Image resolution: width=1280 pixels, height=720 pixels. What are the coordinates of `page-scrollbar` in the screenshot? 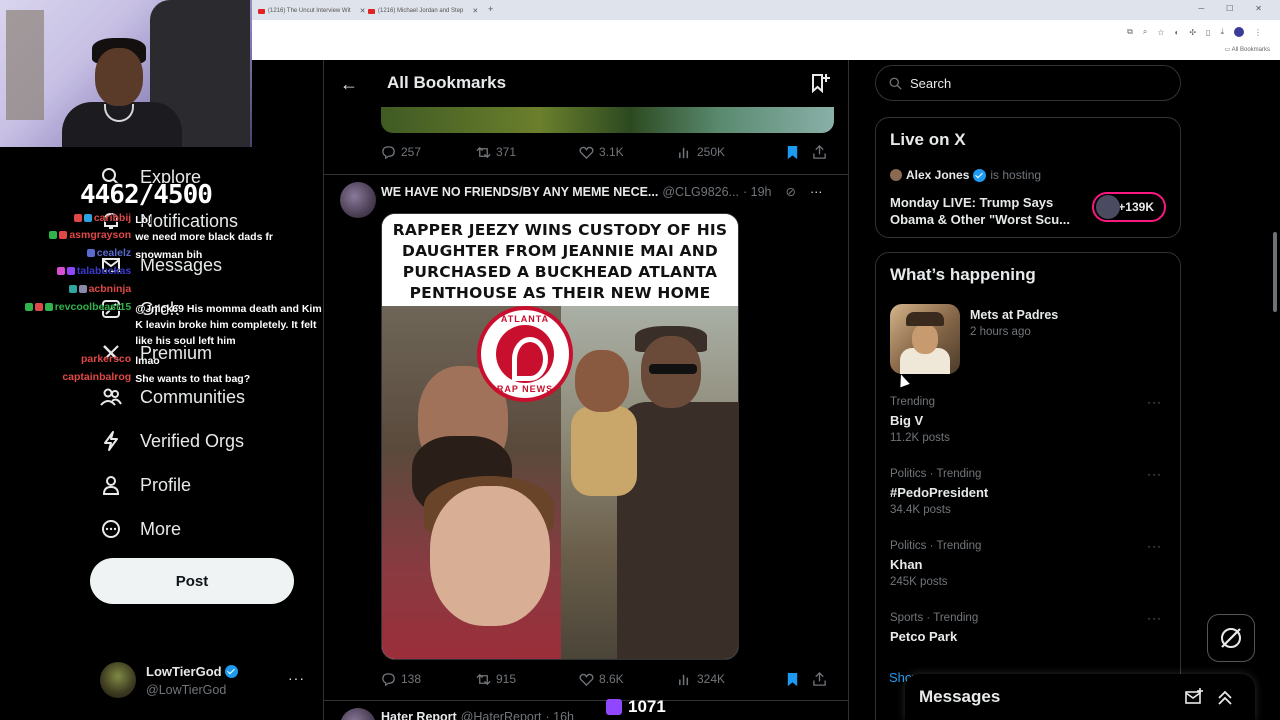 It's located at (1275, 390).